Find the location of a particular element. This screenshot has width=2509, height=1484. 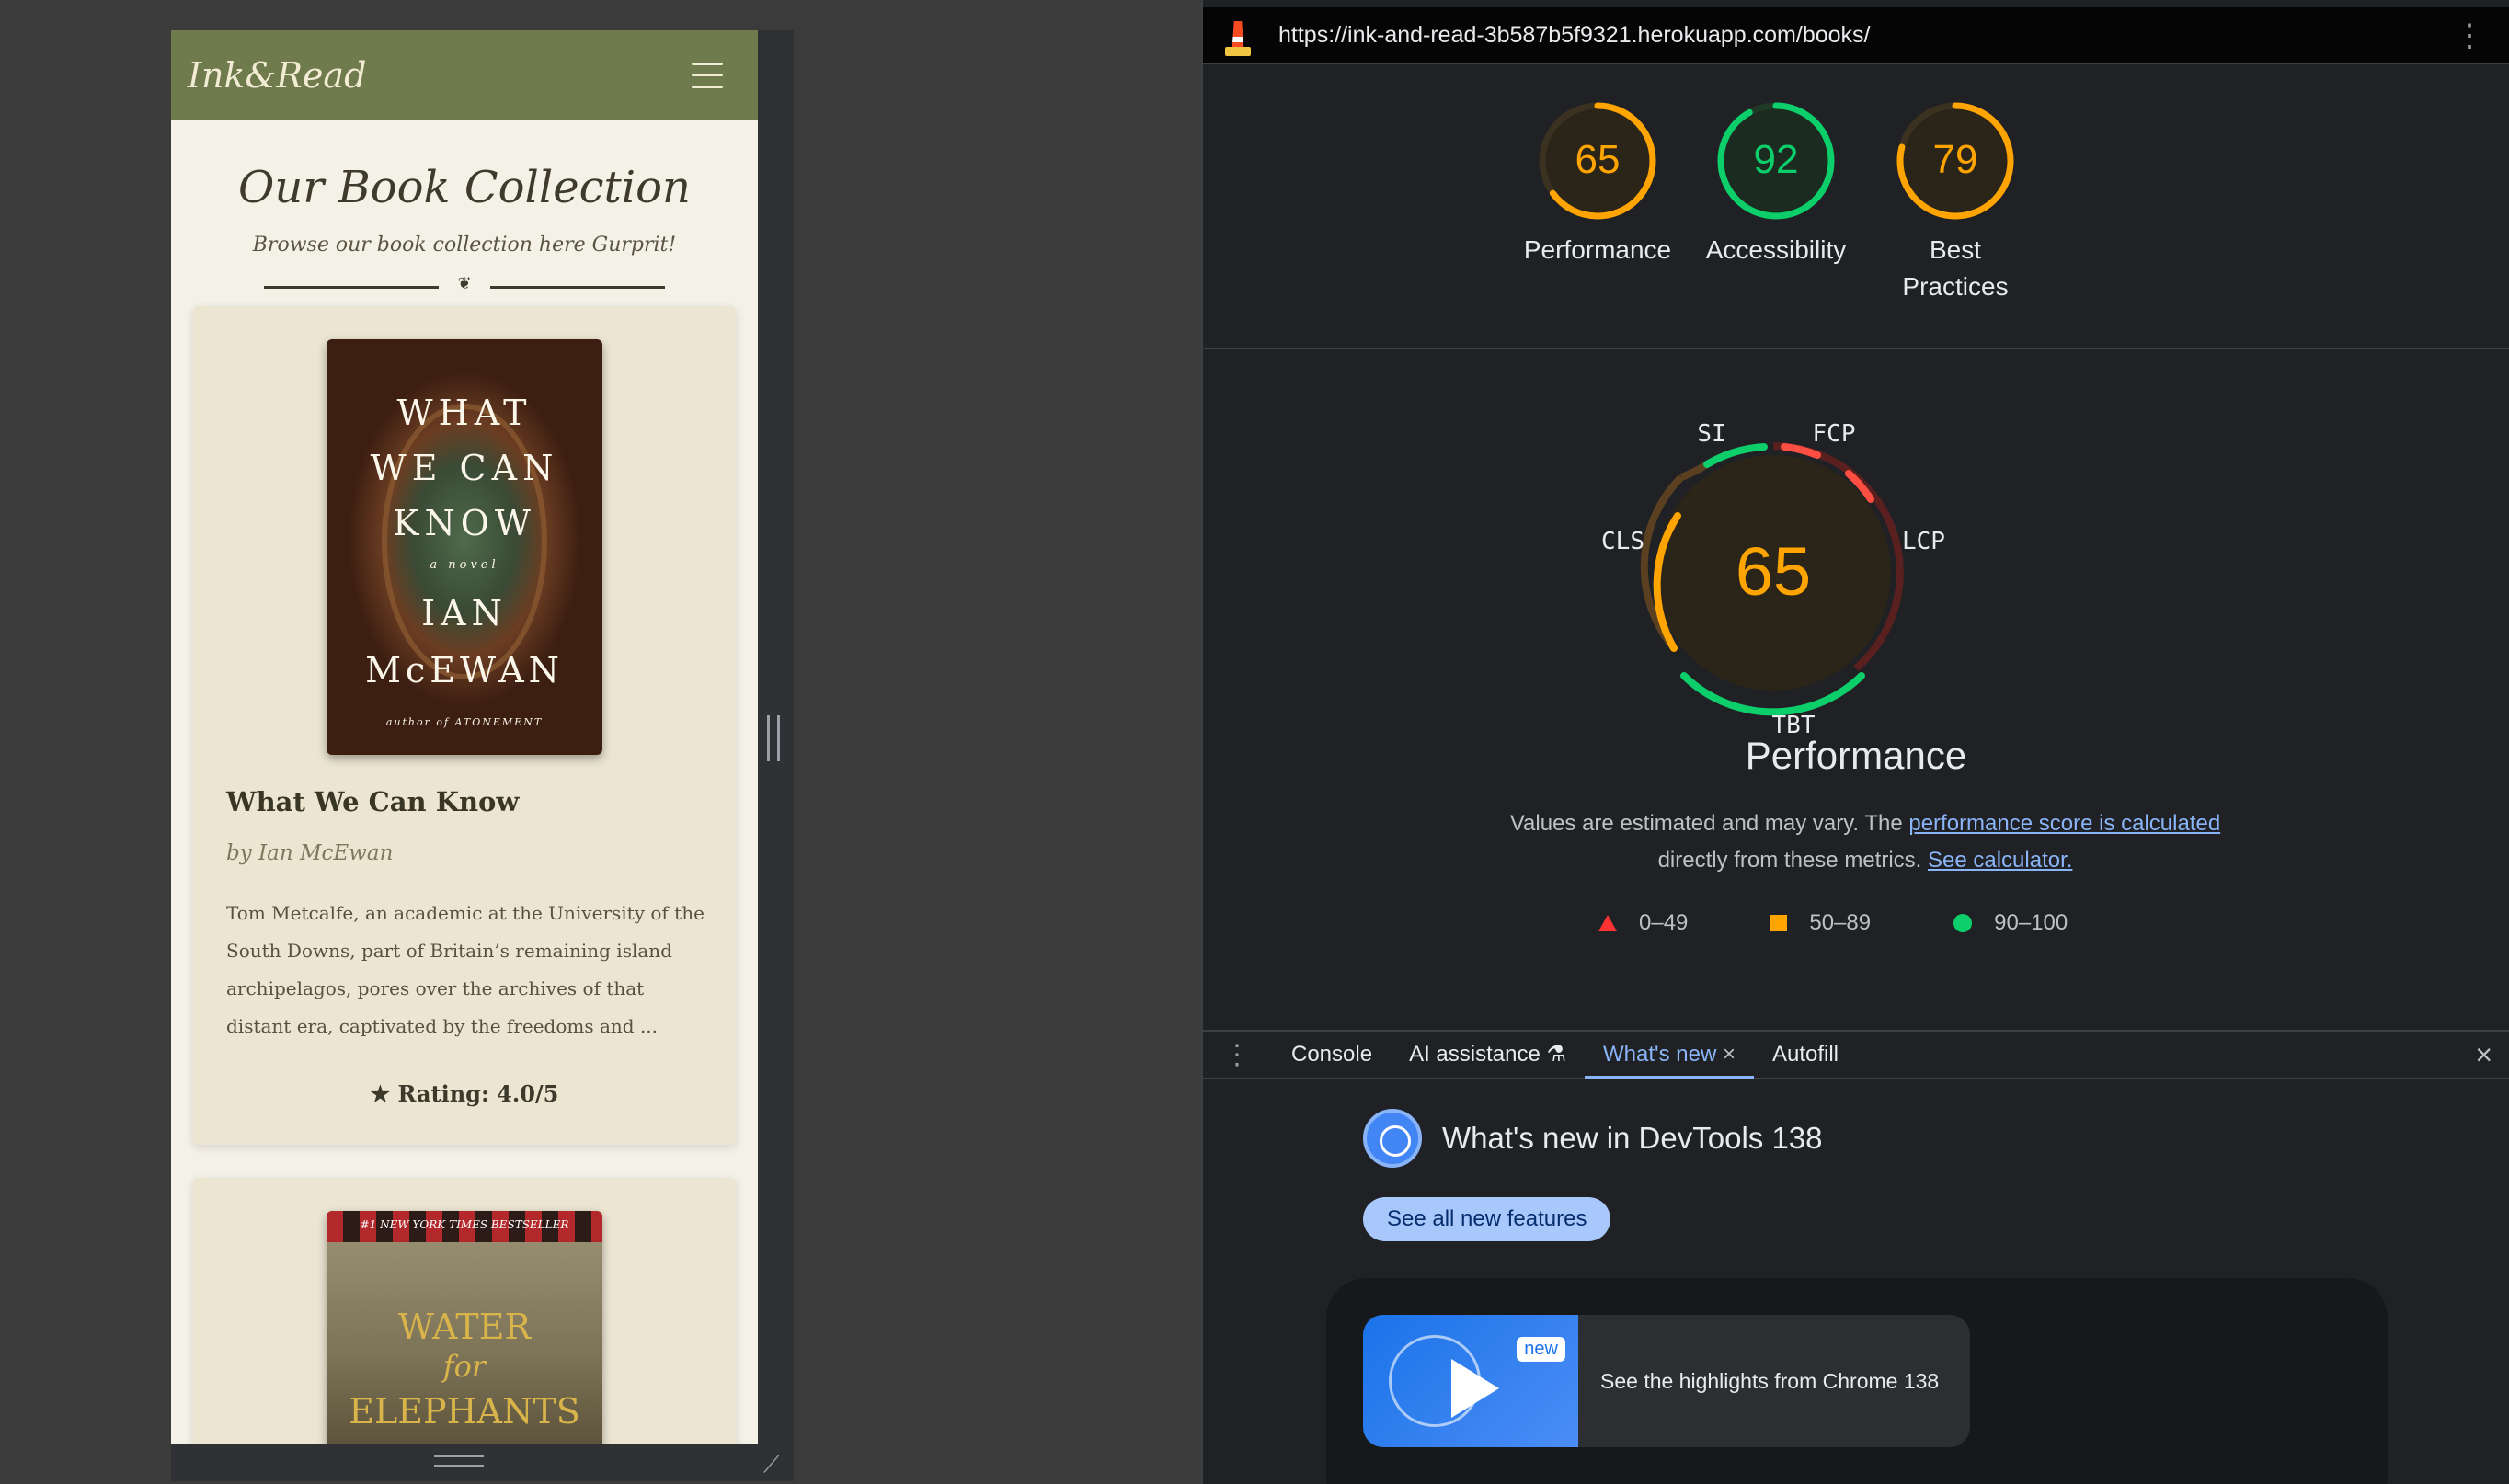

book-author: by Ian McEwan is located at coordinates (310, 853).